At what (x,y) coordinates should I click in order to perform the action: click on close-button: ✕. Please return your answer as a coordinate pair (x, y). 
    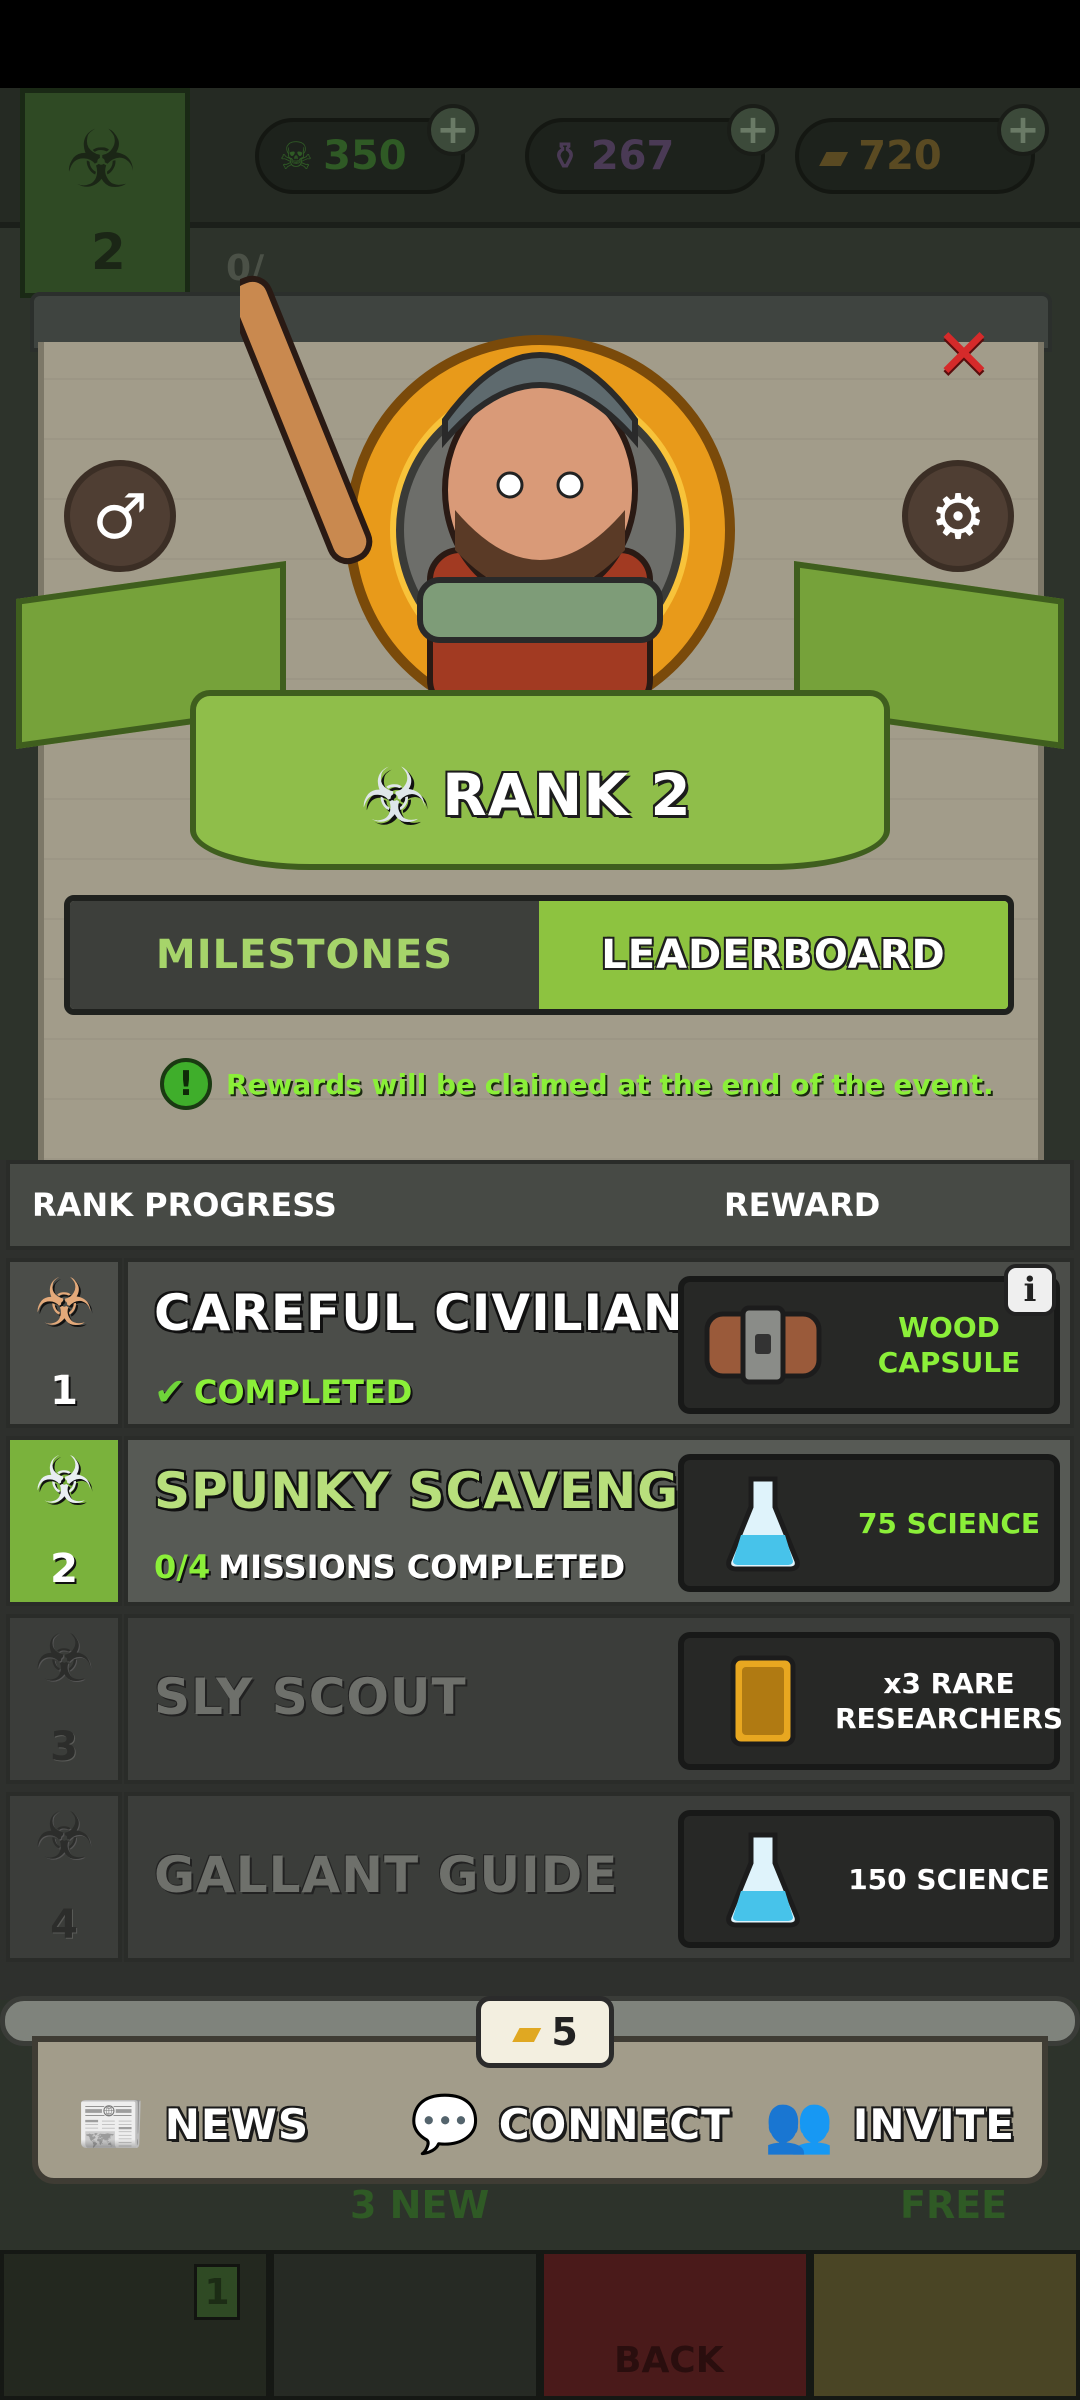
    Looking at the image, I should click on (964, 354).